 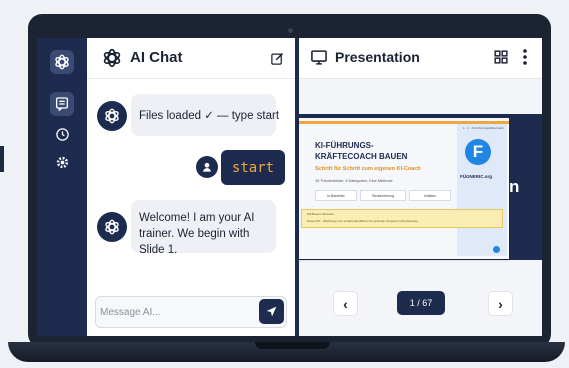 I want to click on edit-icon, so click(x=277, y=58).